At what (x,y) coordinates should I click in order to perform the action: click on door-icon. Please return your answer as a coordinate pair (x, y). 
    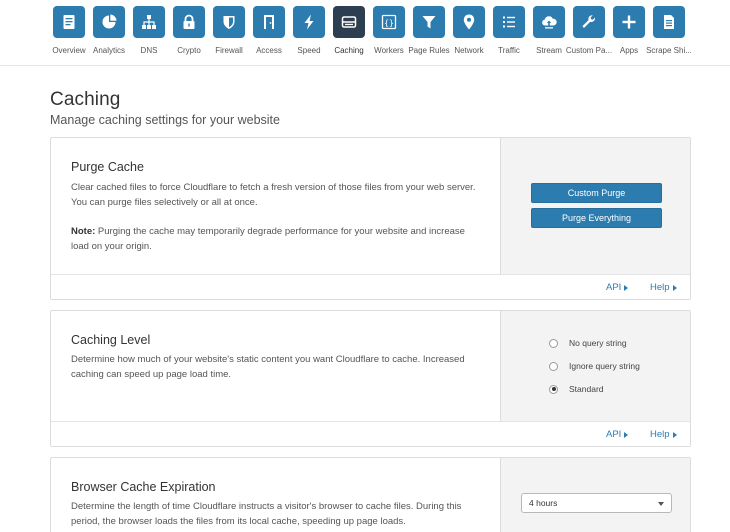
    Looking at the image, I should click on (269, 22).